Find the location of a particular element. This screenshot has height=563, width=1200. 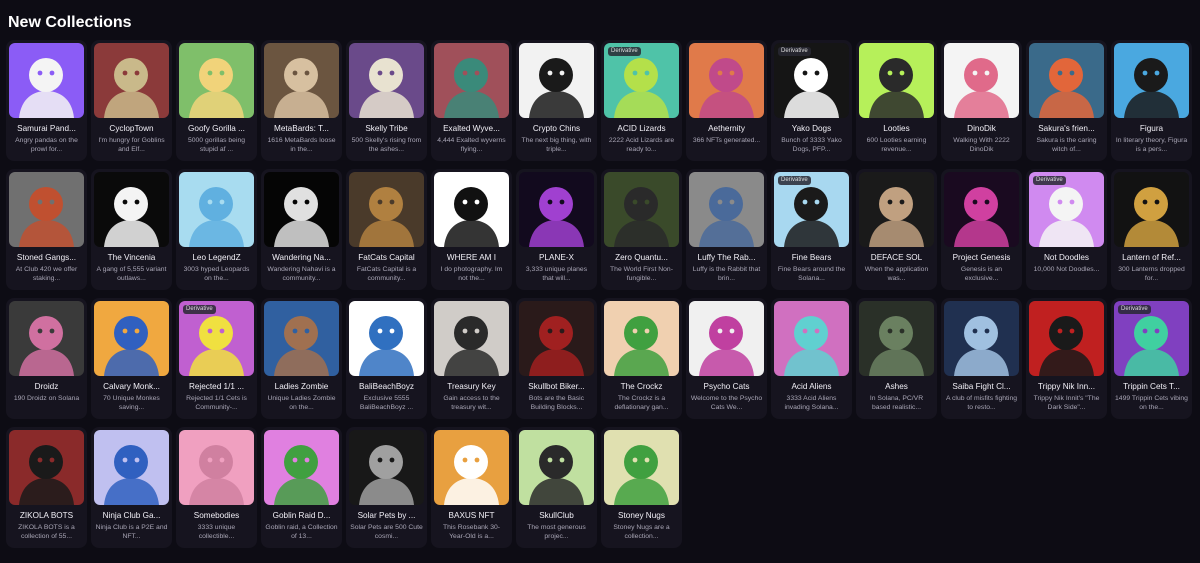

collection-name: SkullClub is located at coordinates (556, 516).